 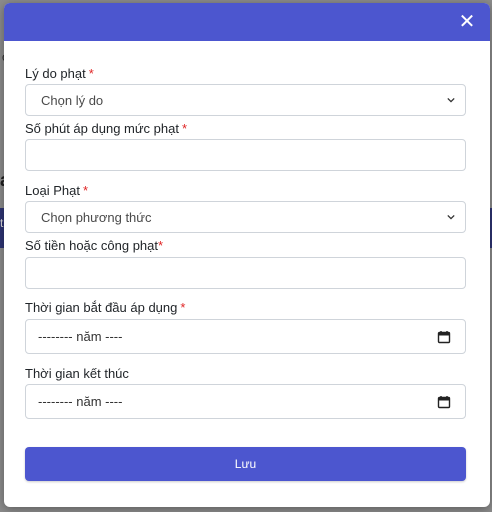 What do you see at coordinates (245, 217) in the screenshot?
I see `penalty-type-select: Chọn phương thức` at bounding box center [245, 217].